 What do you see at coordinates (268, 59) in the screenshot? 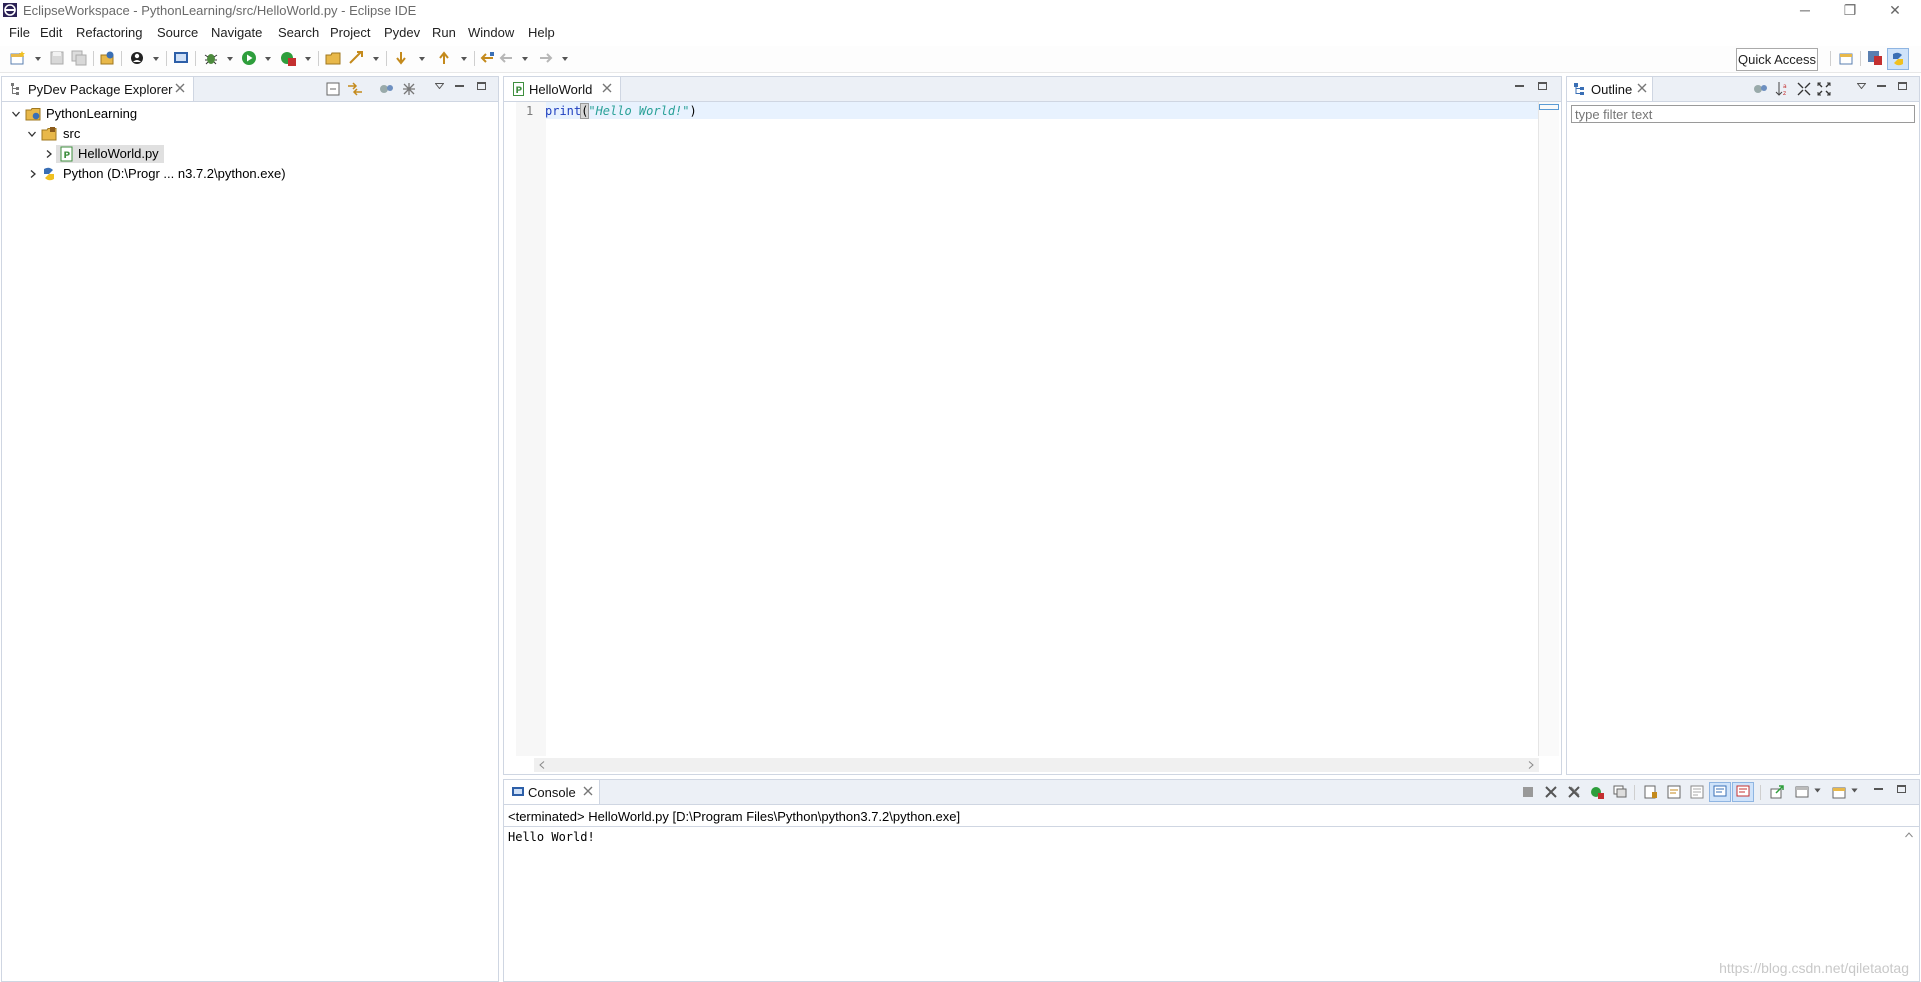
I see `run-dropdown-arrow` at bounding box center [268, 59].